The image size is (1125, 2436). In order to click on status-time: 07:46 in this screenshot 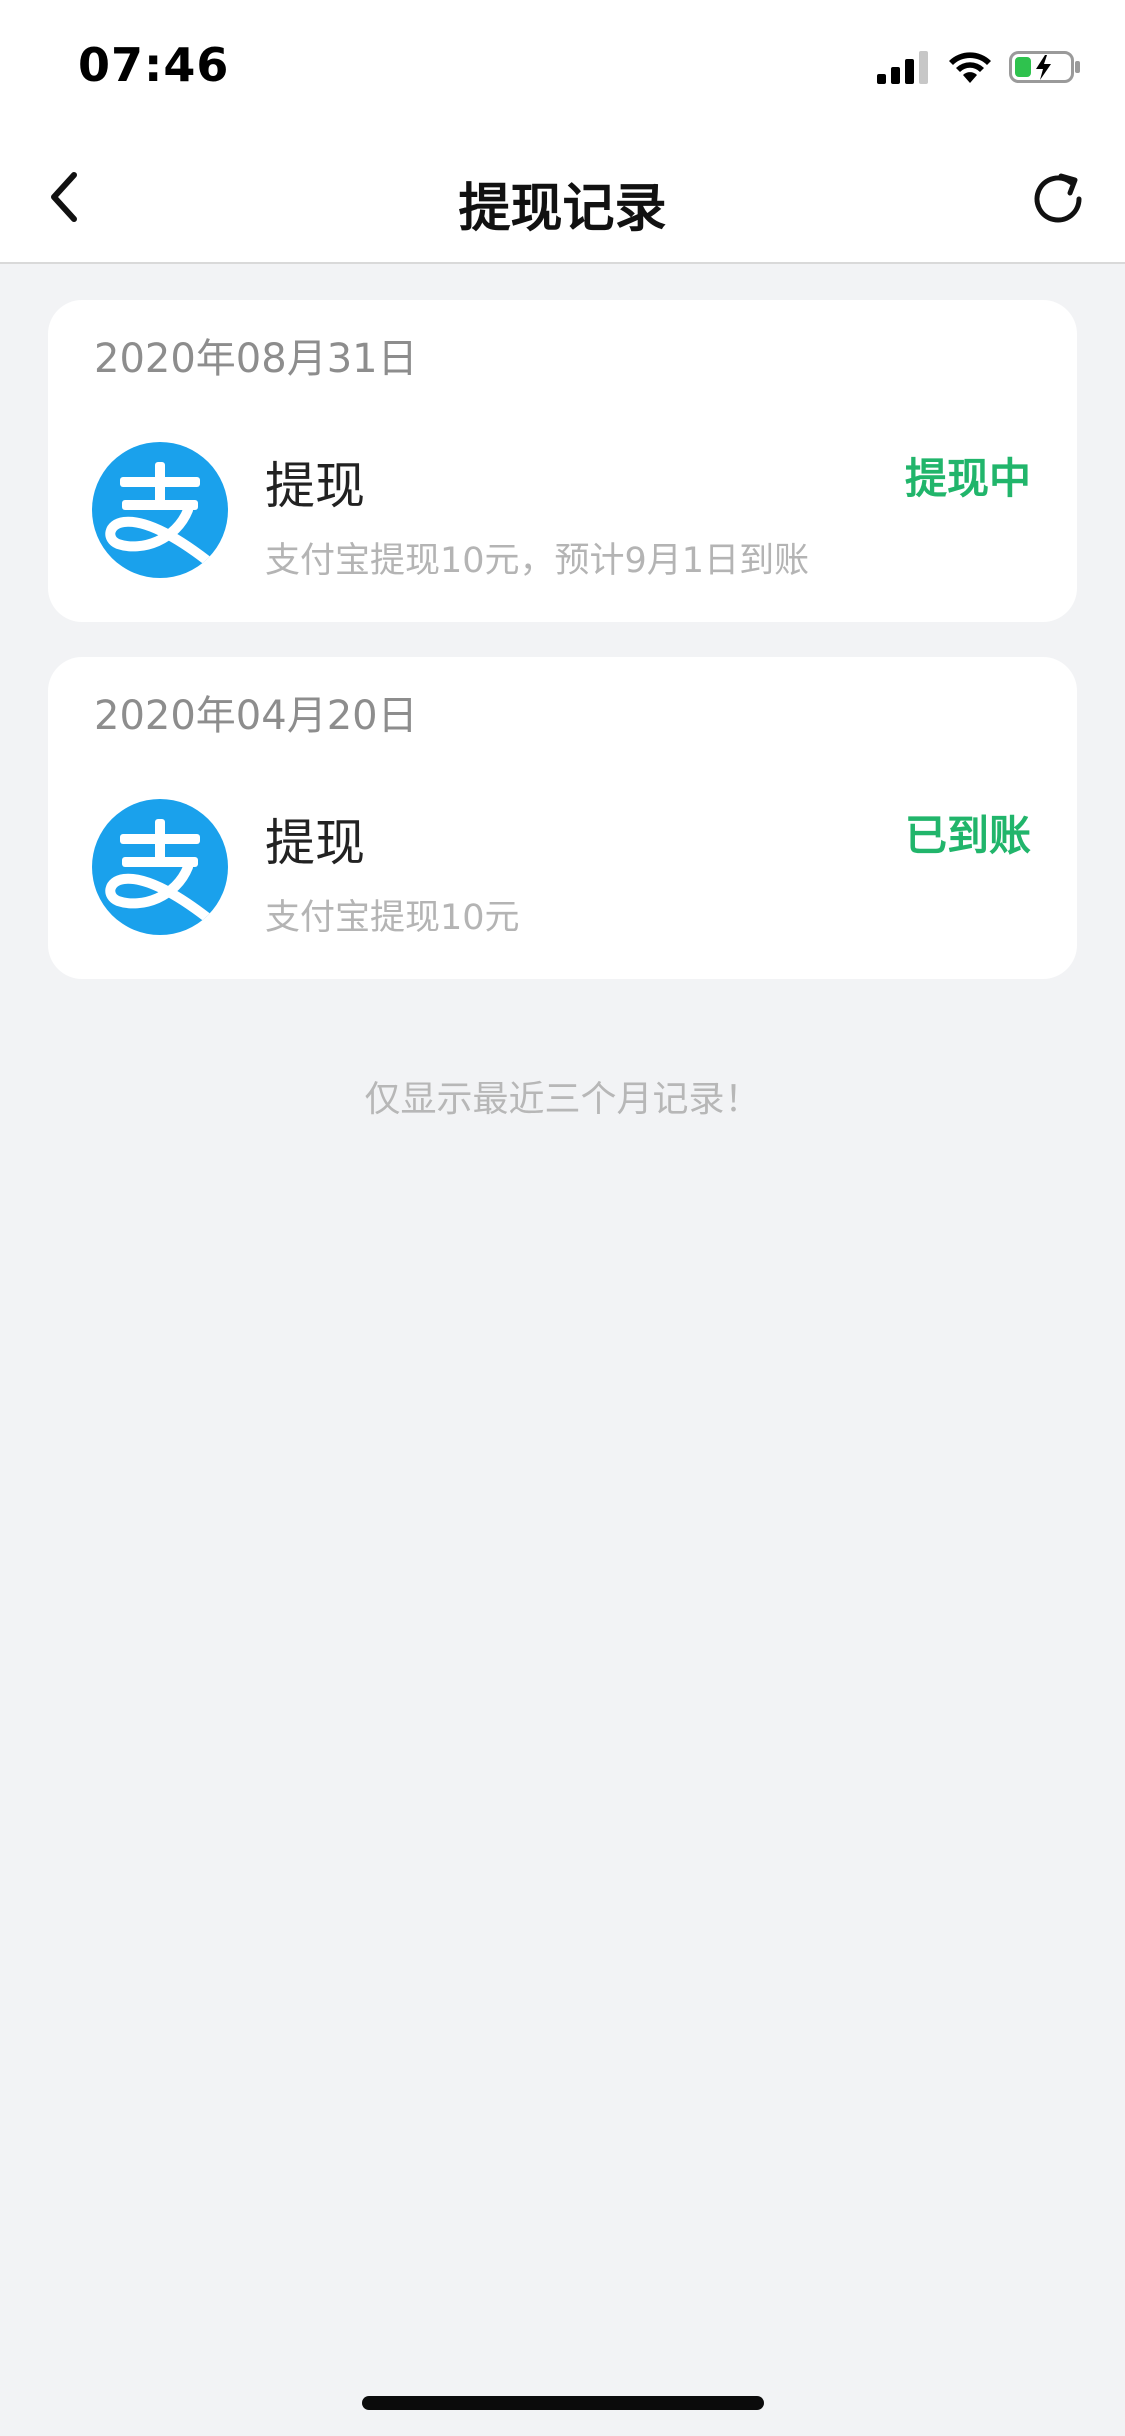, I will do `click(154, 65)`.